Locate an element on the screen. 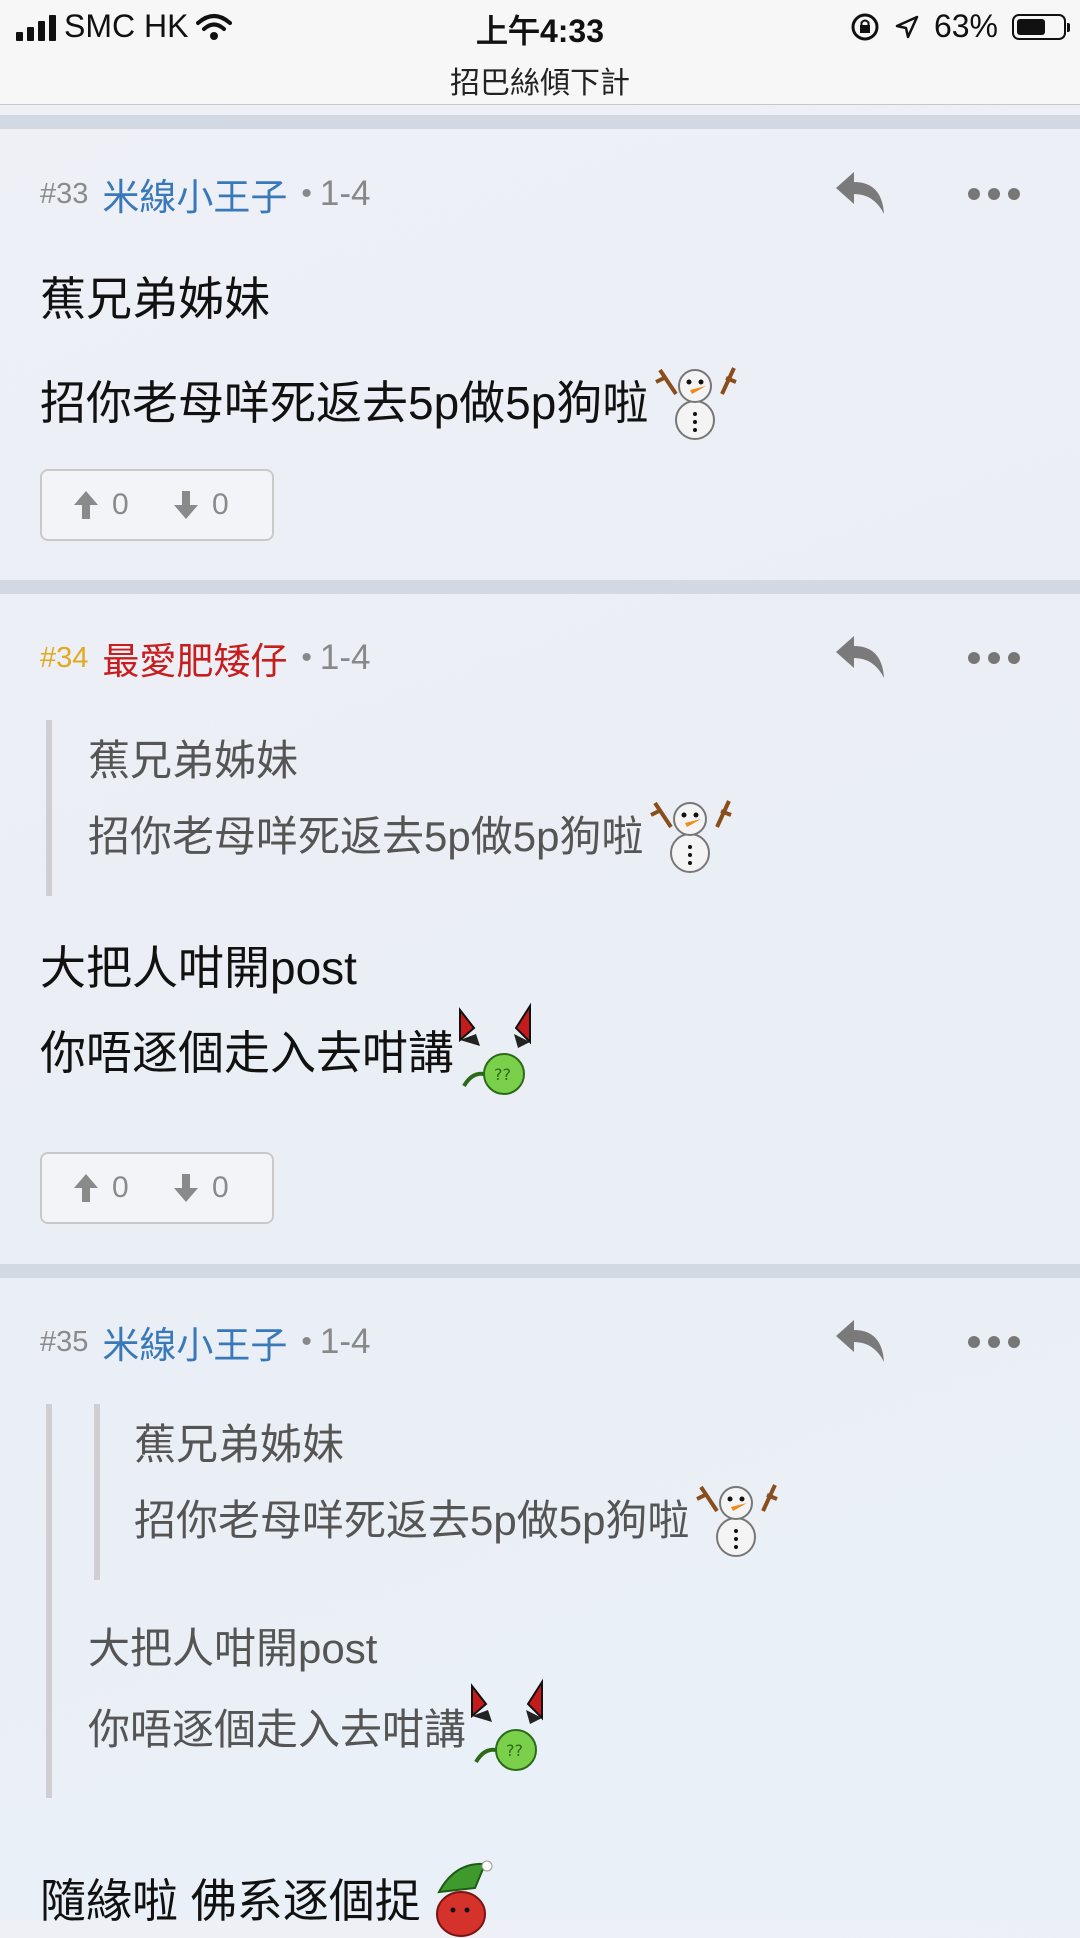 This screenshot has height=1938, width=1080. post-text-line: 隨緣啦 佛系逐個捉 is located at coordinates (269, 1898).